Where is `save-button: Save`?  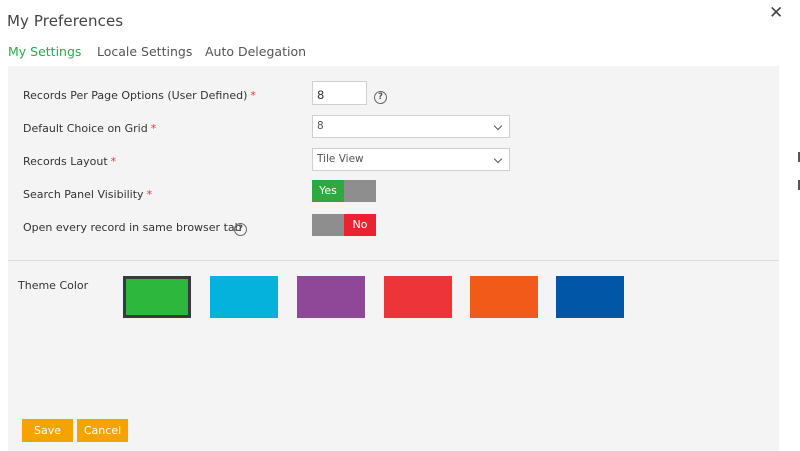 save-button: Save is located at coordinates (47, 430).